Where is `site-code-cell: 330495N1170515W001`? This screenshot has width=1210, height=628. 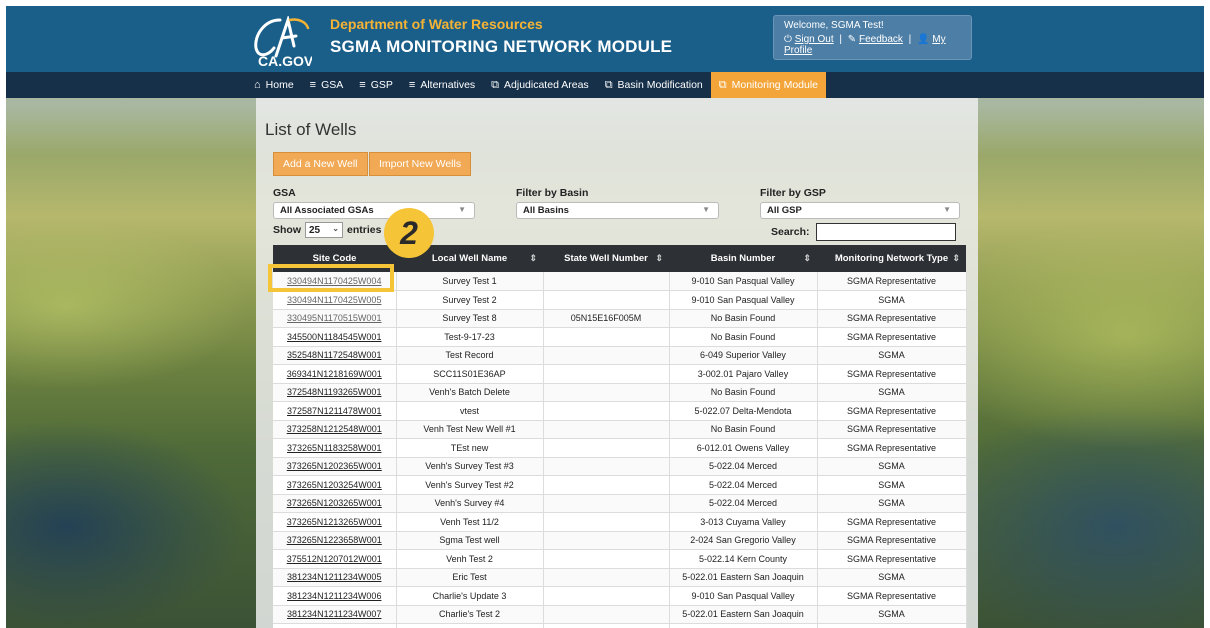
site-code-cell: 330495N1170515W001 is located at coordinates (335, 318).